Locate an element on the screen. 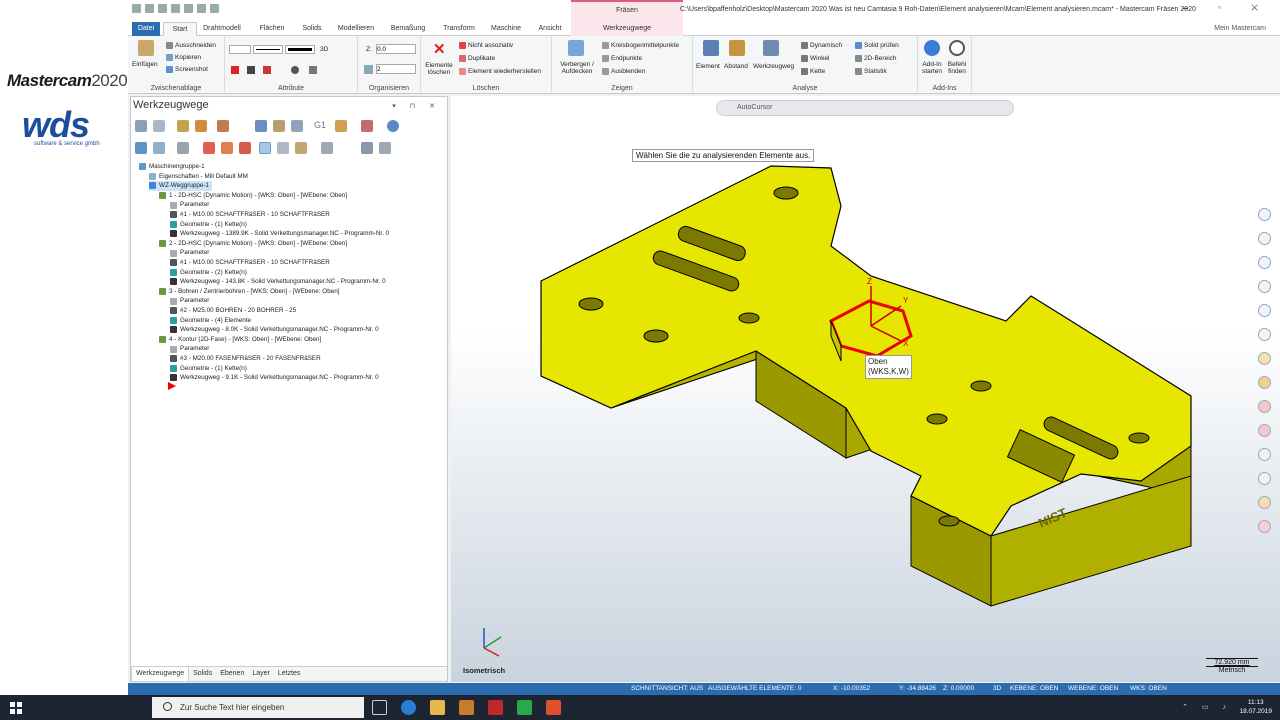 The height and width of the screenshot is (720, 1280). camtasia-icon is located at coordinates (524, 707).